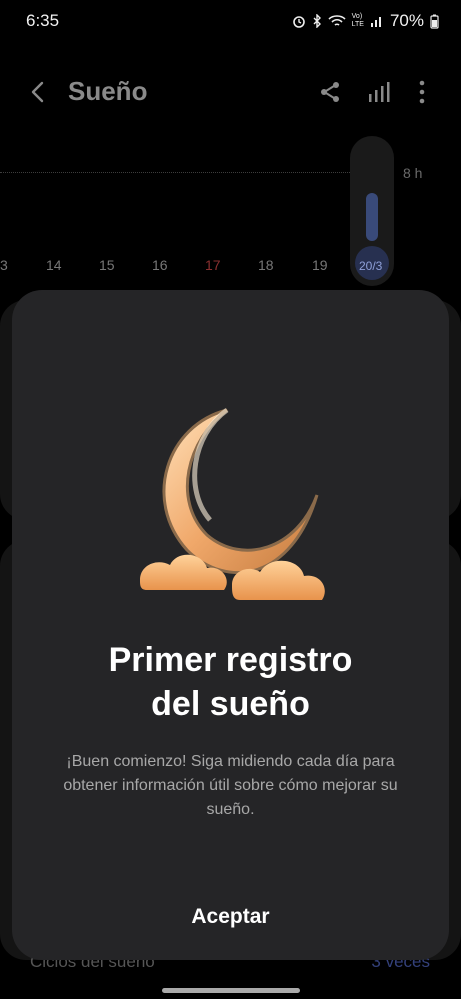 This screenshot has height=999, width=461. What do you see at coordinates (54, 265) in the screenshot?
I see `chart-day: 14` at bounding box center [54, 265].